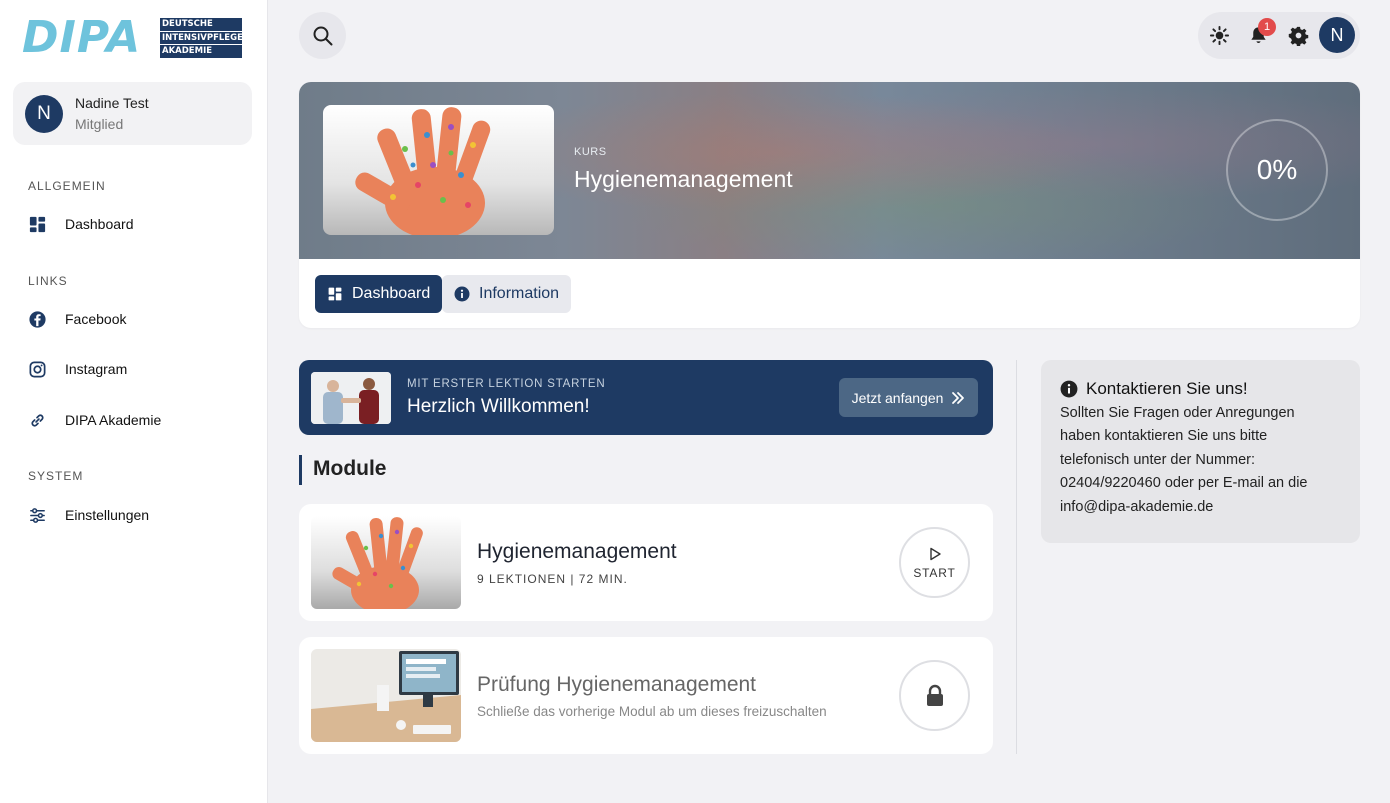 Image resolution: width=1390 pixels, height=803 pixels. Describe the element at coordinates (37, 369) in the screenshot. I see `instagram-icon` at that location.